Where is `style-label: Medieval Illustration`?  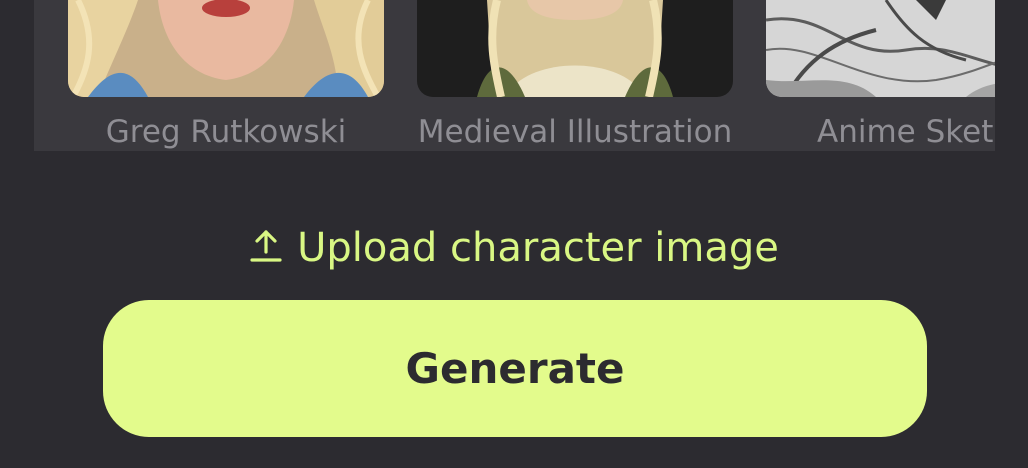
style-label: Medieval Illustration is located at coordinates (575, 132).